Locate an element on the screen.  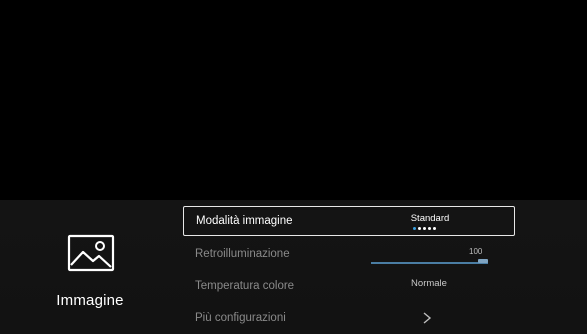
menu-item-backlight: Retroilluminazione 100 is located at coordinates (349, 255).